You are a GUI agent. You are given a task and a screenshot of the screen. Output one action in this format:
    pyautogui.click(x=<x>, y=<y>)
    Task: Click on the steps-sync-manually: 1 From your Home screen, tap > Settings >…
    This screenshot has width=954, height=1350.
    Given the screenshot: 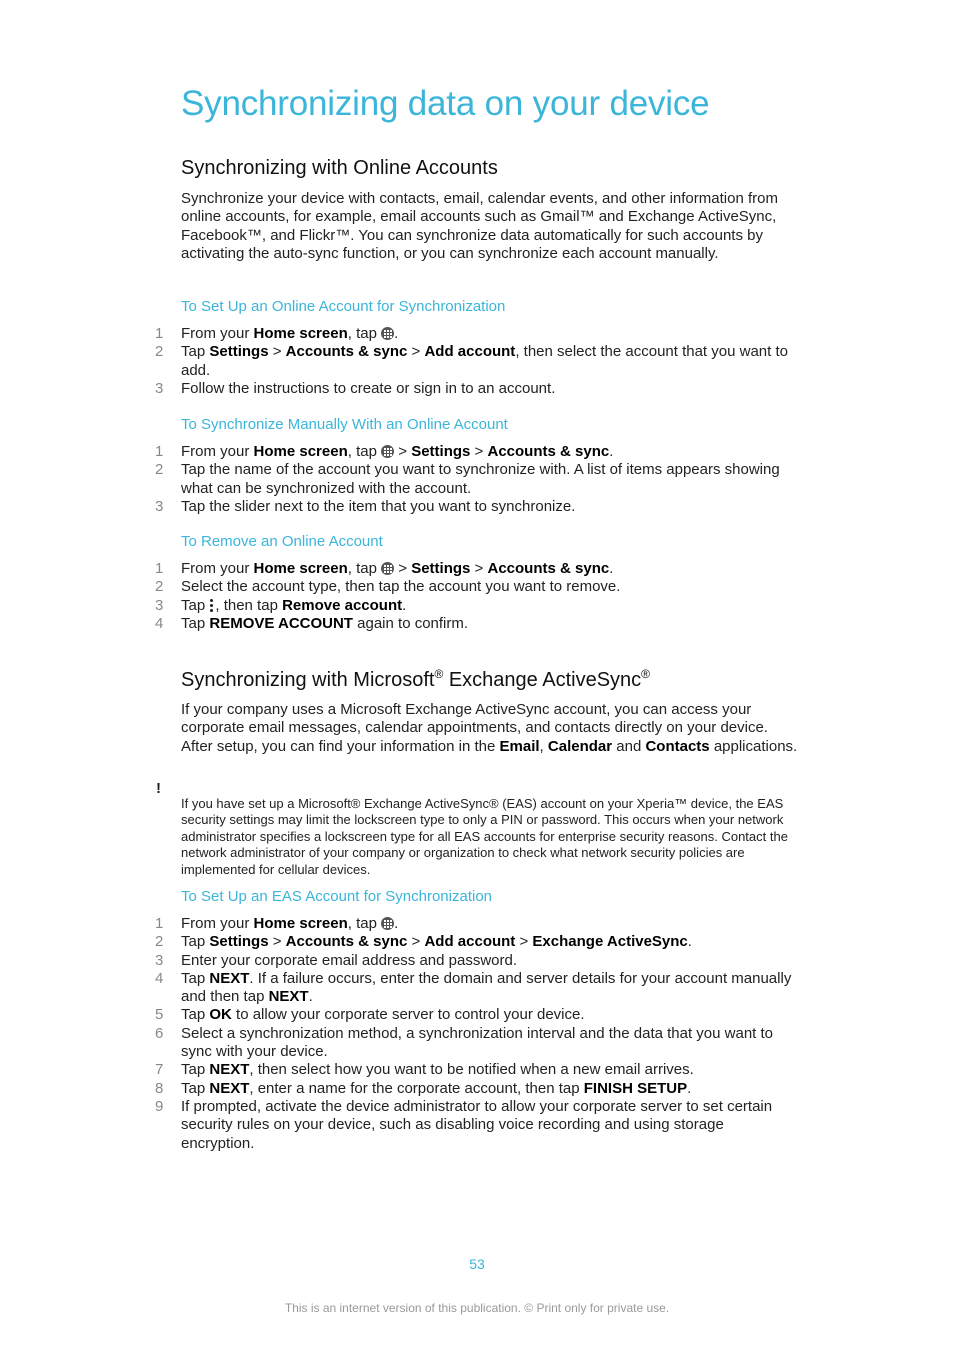 What is the action you would take?
    pyautogui.click(x=475, y=479)
    